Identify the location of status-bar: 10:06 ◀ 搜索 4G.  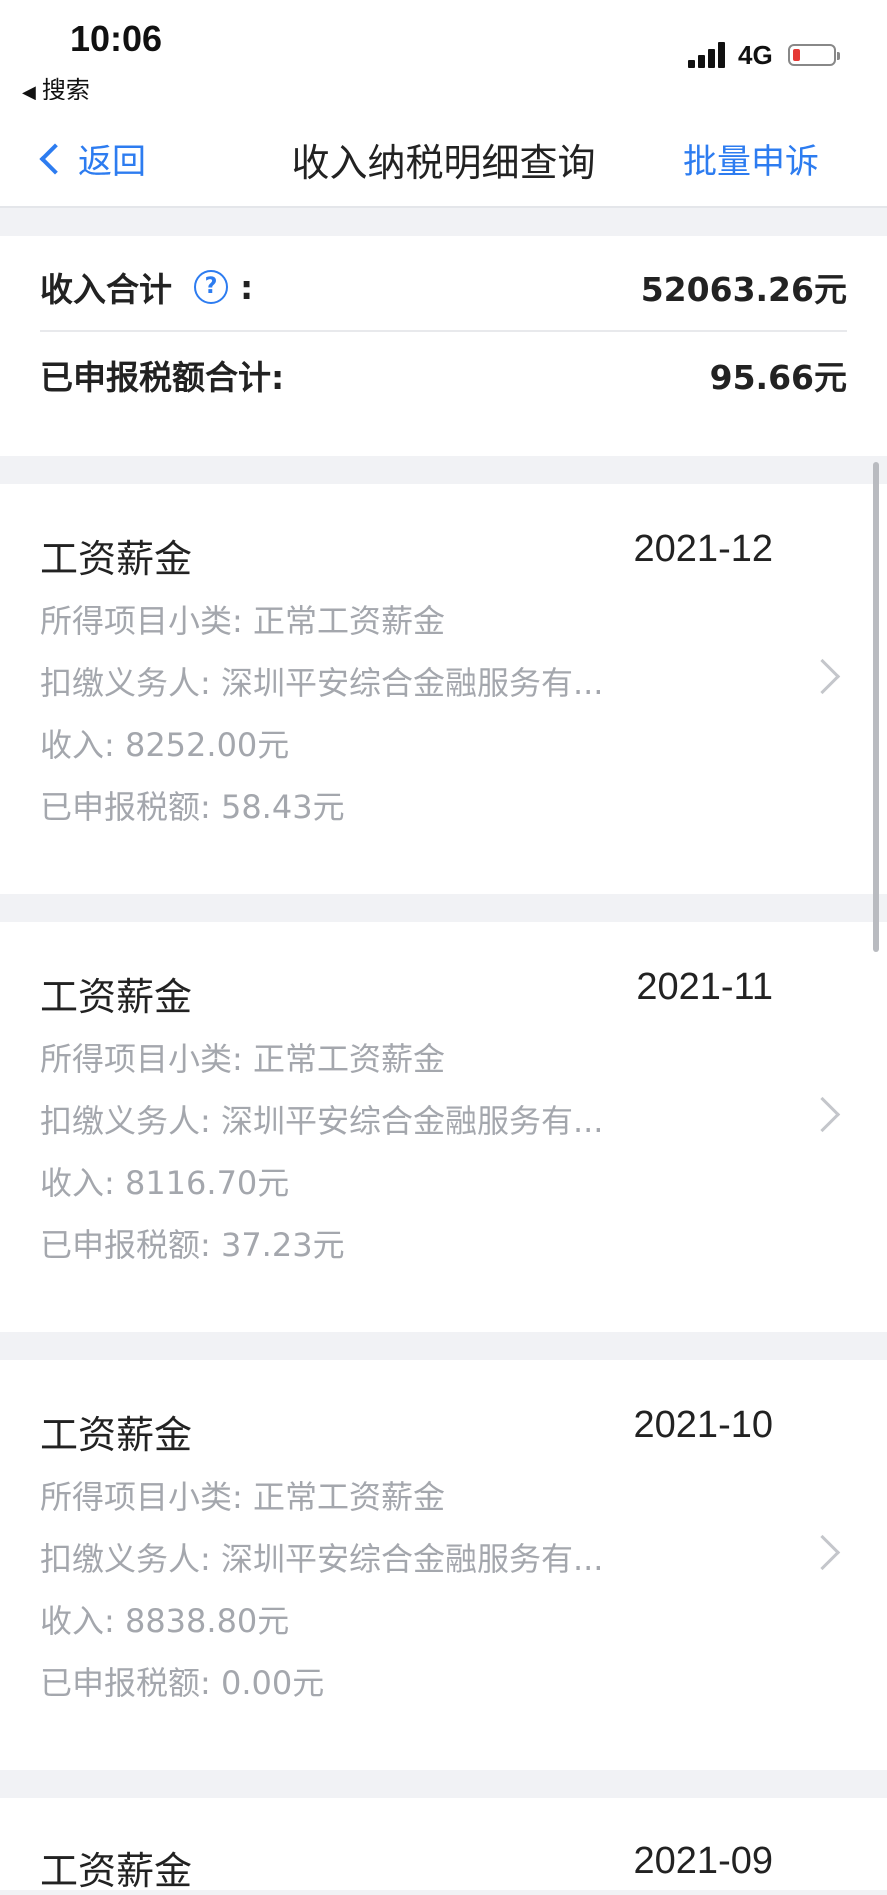
(443, 52).